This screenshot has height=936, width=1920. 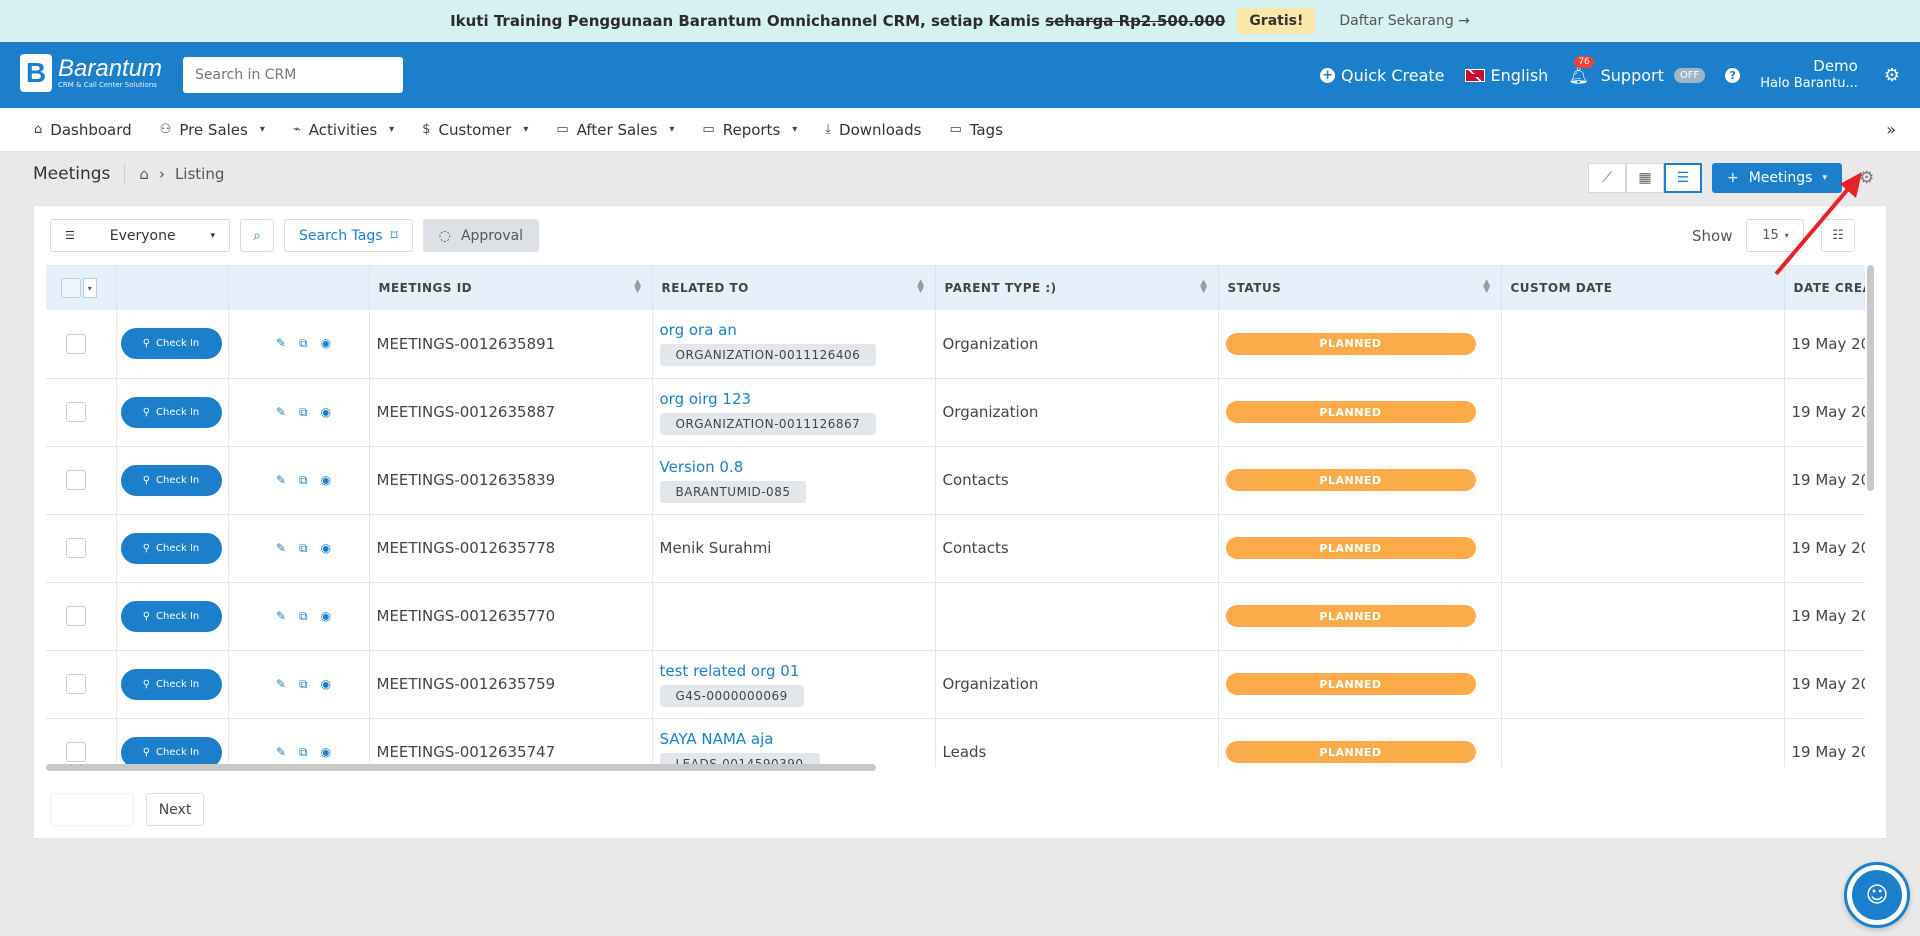 I want to click on next-button: Next, so click(x=175, y=809).